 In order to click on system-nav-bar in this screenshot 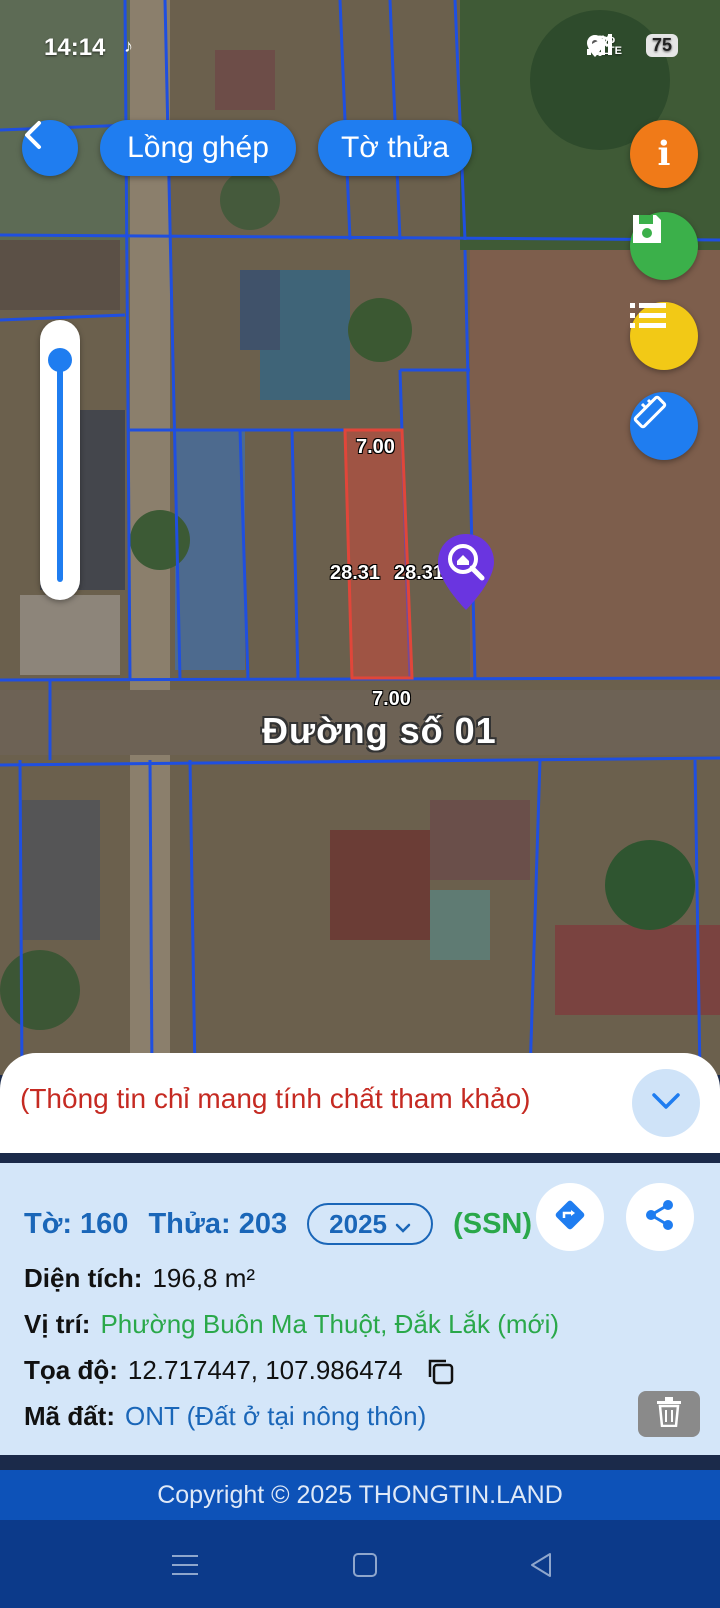, I will do `click(360, 1564)`.